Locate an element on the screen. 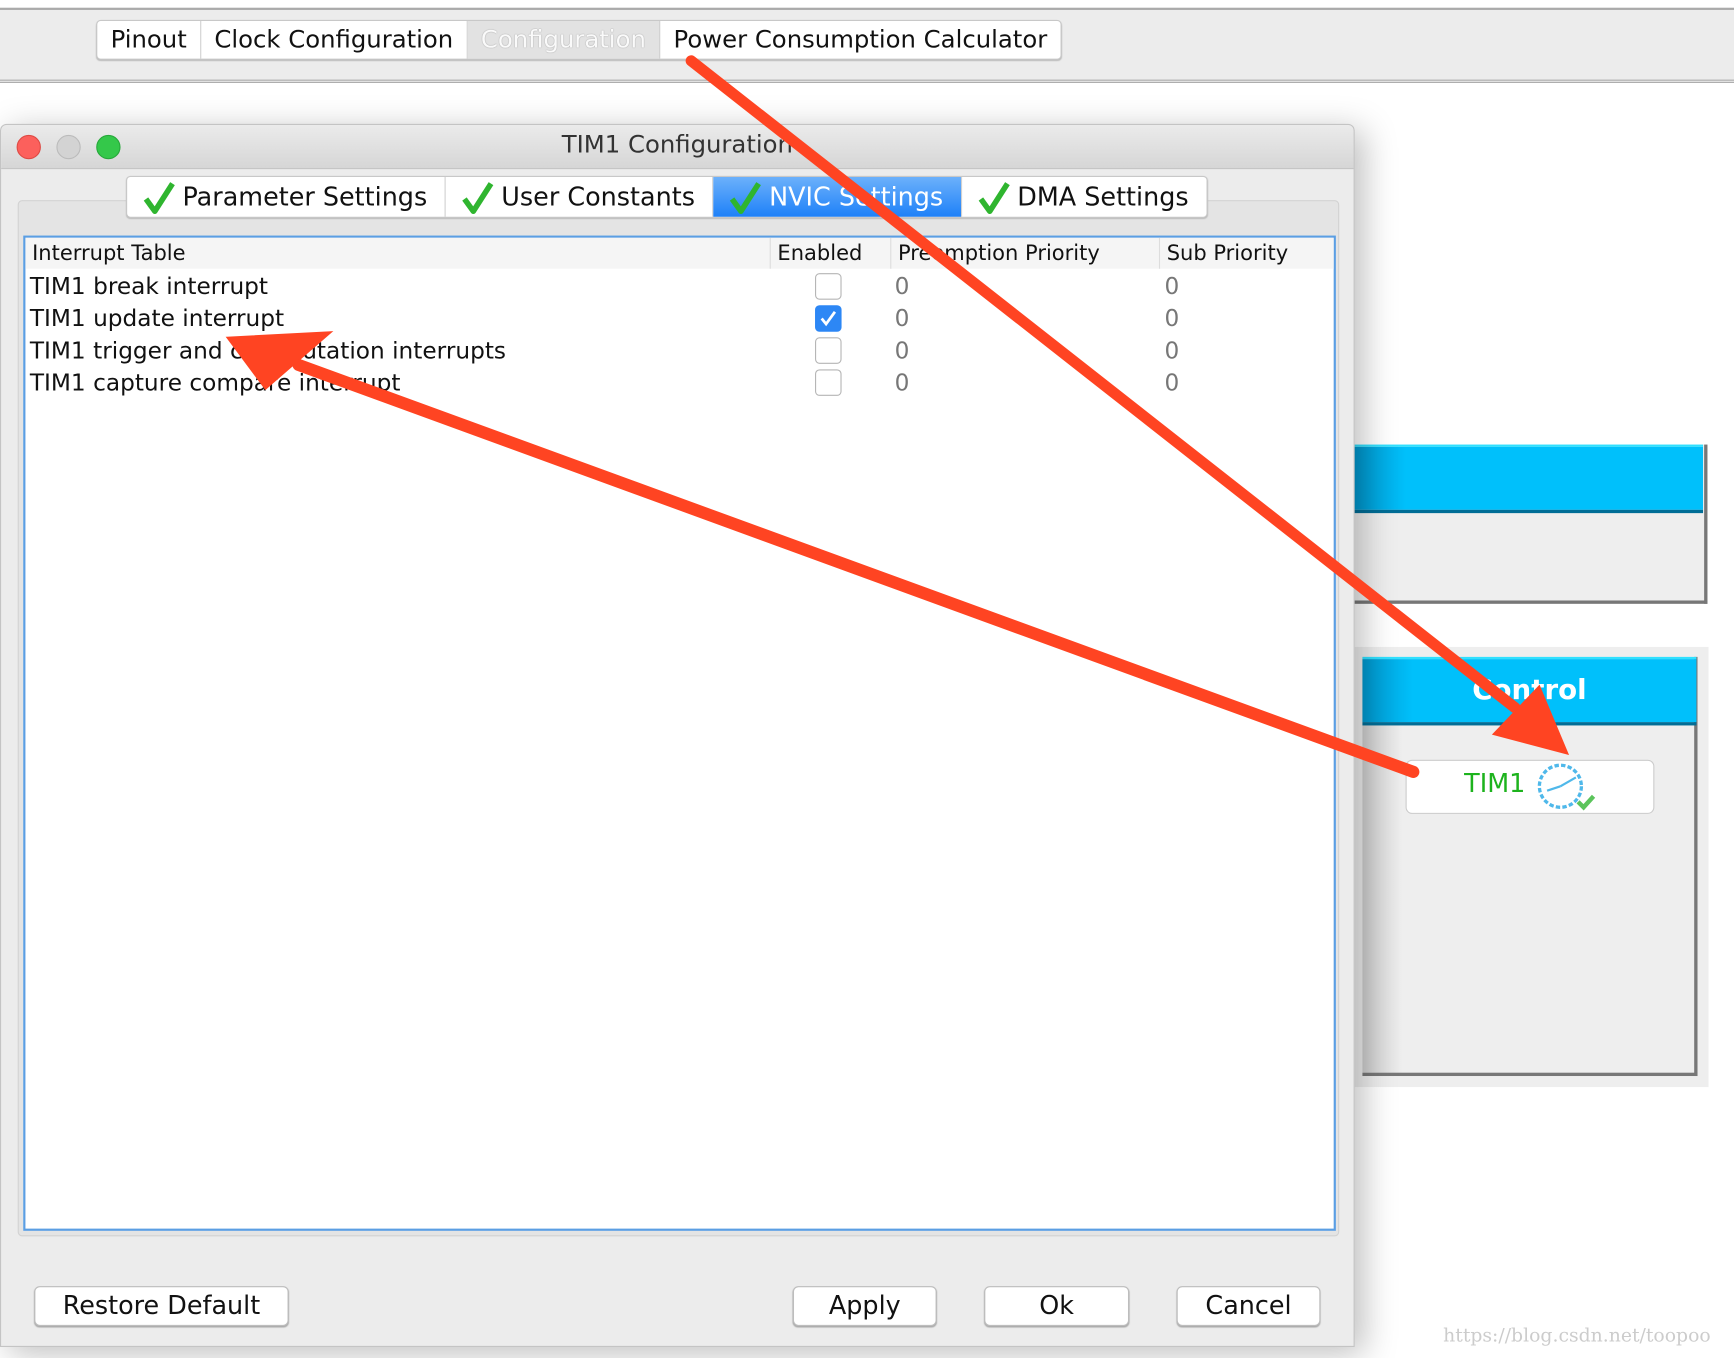 Image resolution: width=1734 pixels, height=1358 pixels. cancel-button: Cancel is located at coordinates (1248, 1306).